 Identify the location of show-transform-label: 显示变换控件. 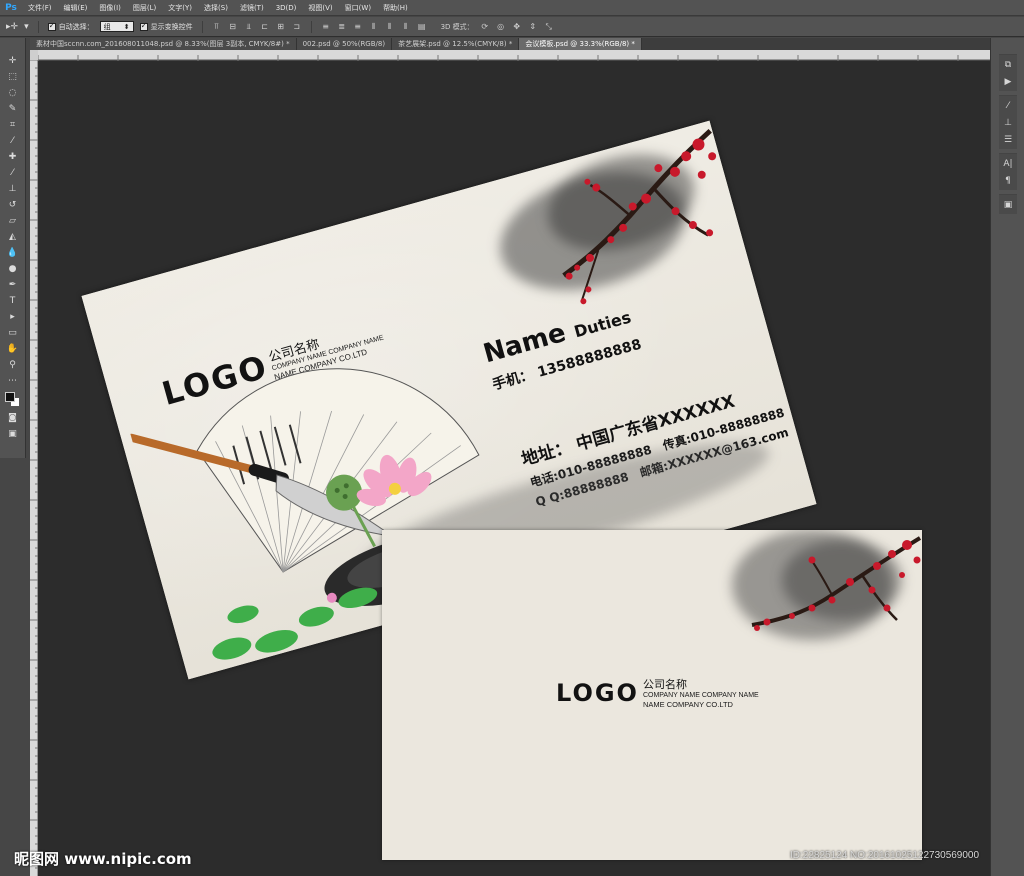
(171, 26).